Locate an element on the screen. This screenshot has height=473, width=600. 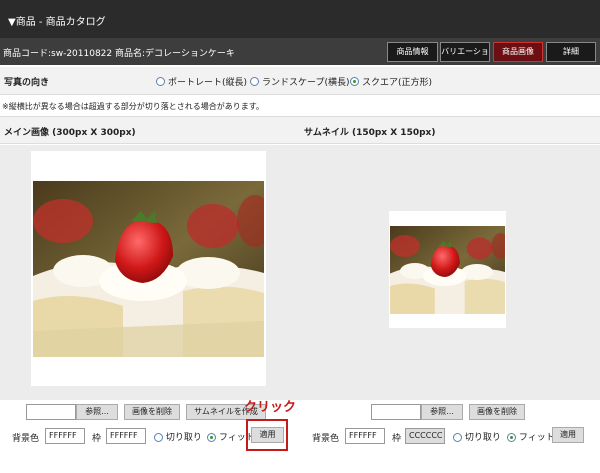
portrait-label: ポートレート(縦長) is located at coordinates (208, 83).